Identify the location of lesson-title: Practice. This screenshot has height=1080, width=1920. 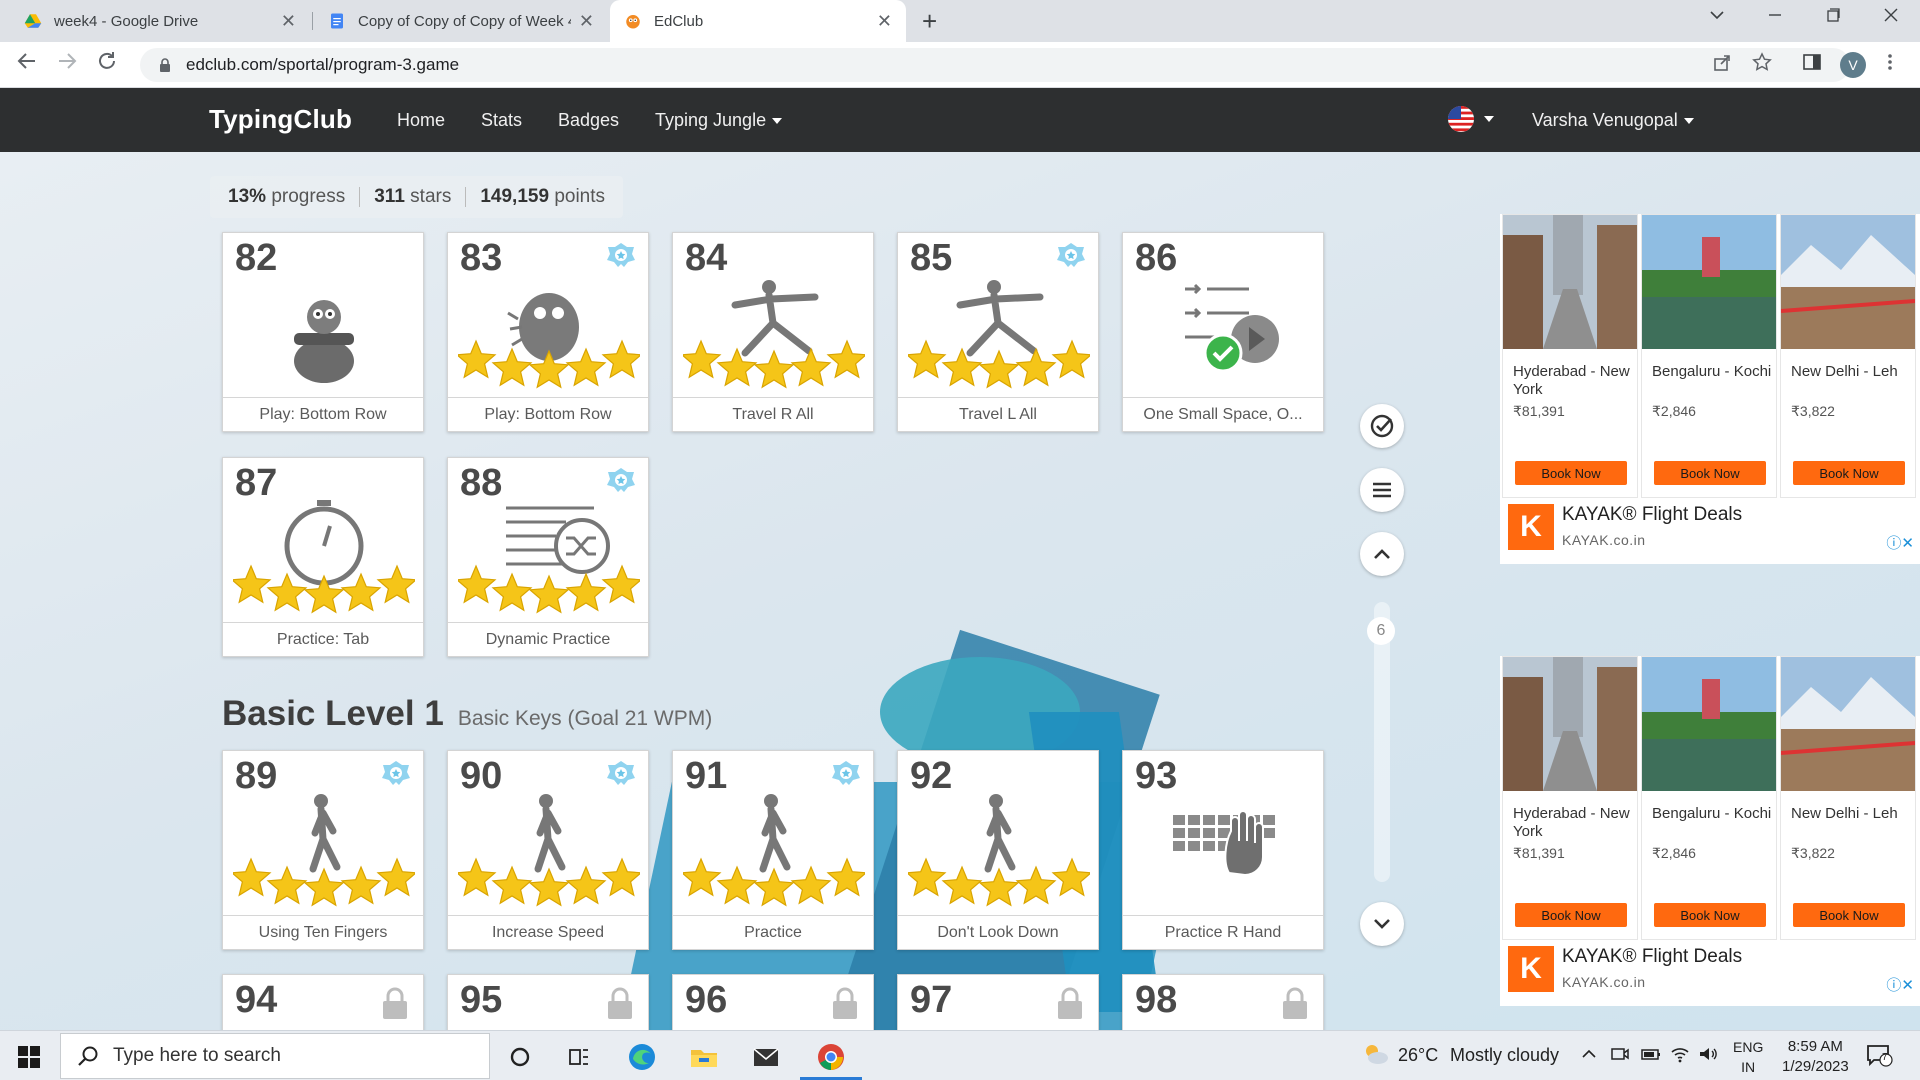
(773, 932).